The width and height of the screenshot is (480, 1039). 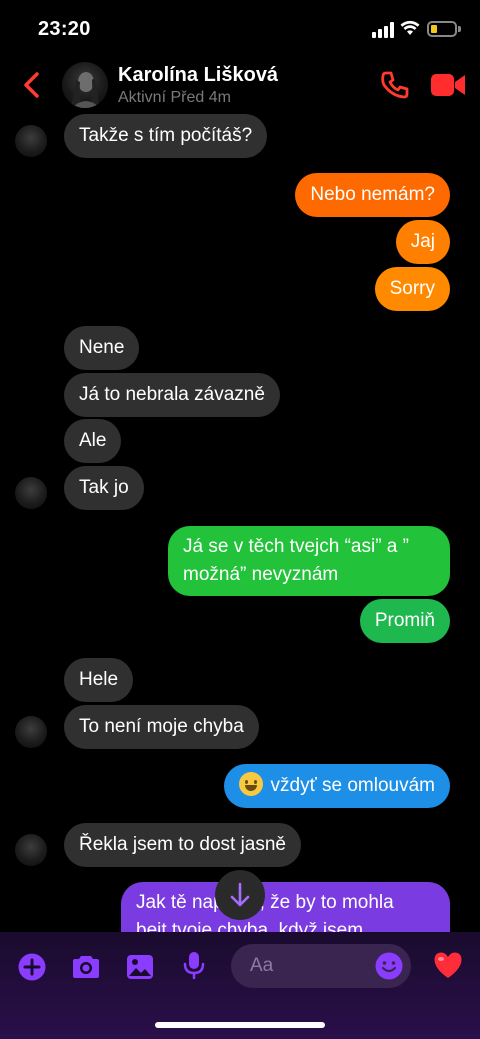 What do you see at coordinates (174, 97) in the screenshot?
I see `contact-status: Aktivní Před 4m` at bounding box center [174, 97].